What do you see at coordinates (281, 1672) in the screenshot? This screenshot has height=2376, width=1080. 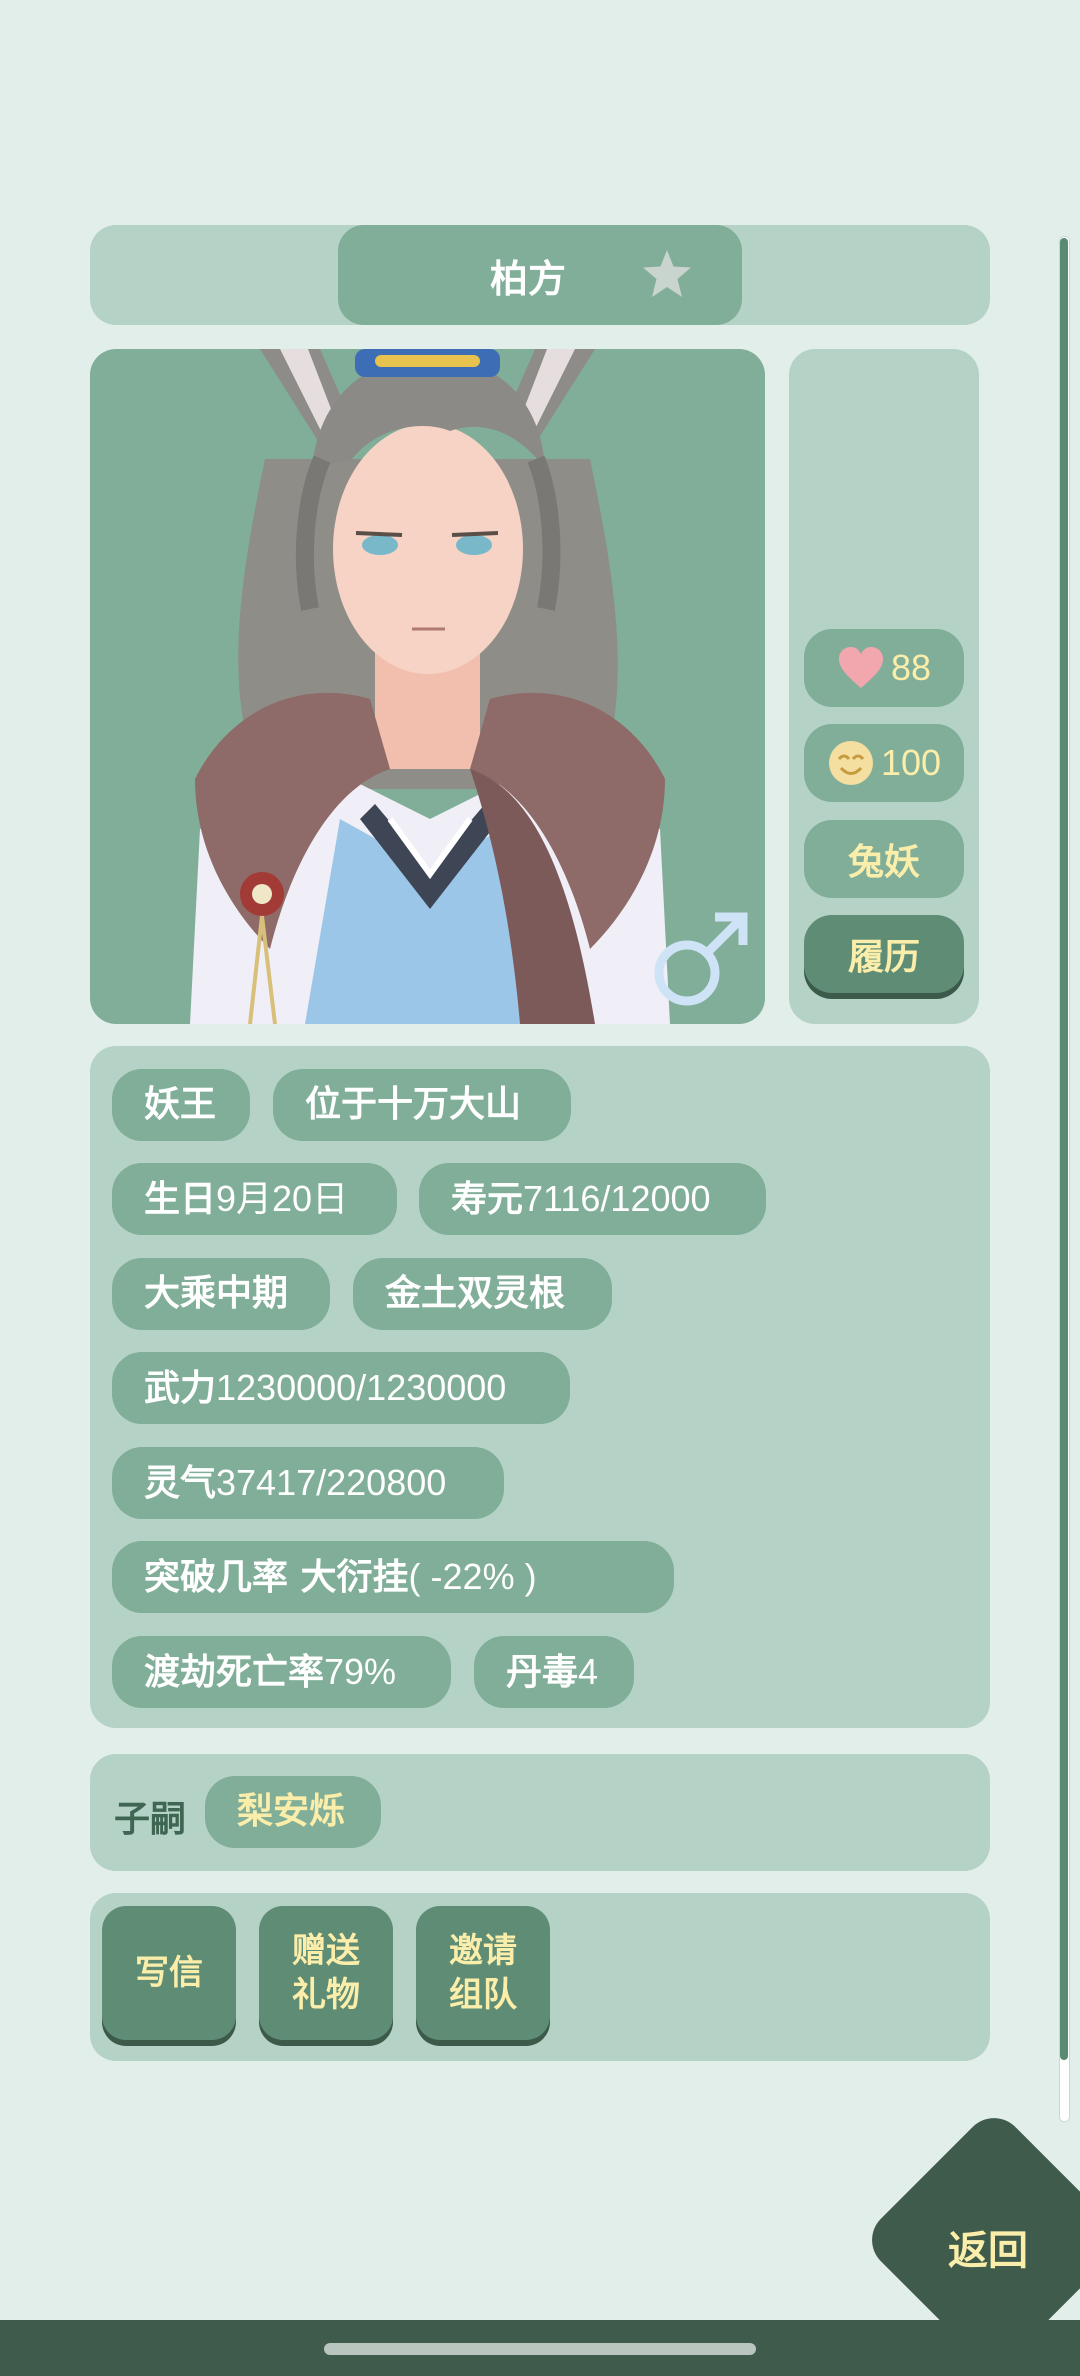 I see `tribulation-tag: 渡劫死亡率79%` at bounding box center [281, 1672].